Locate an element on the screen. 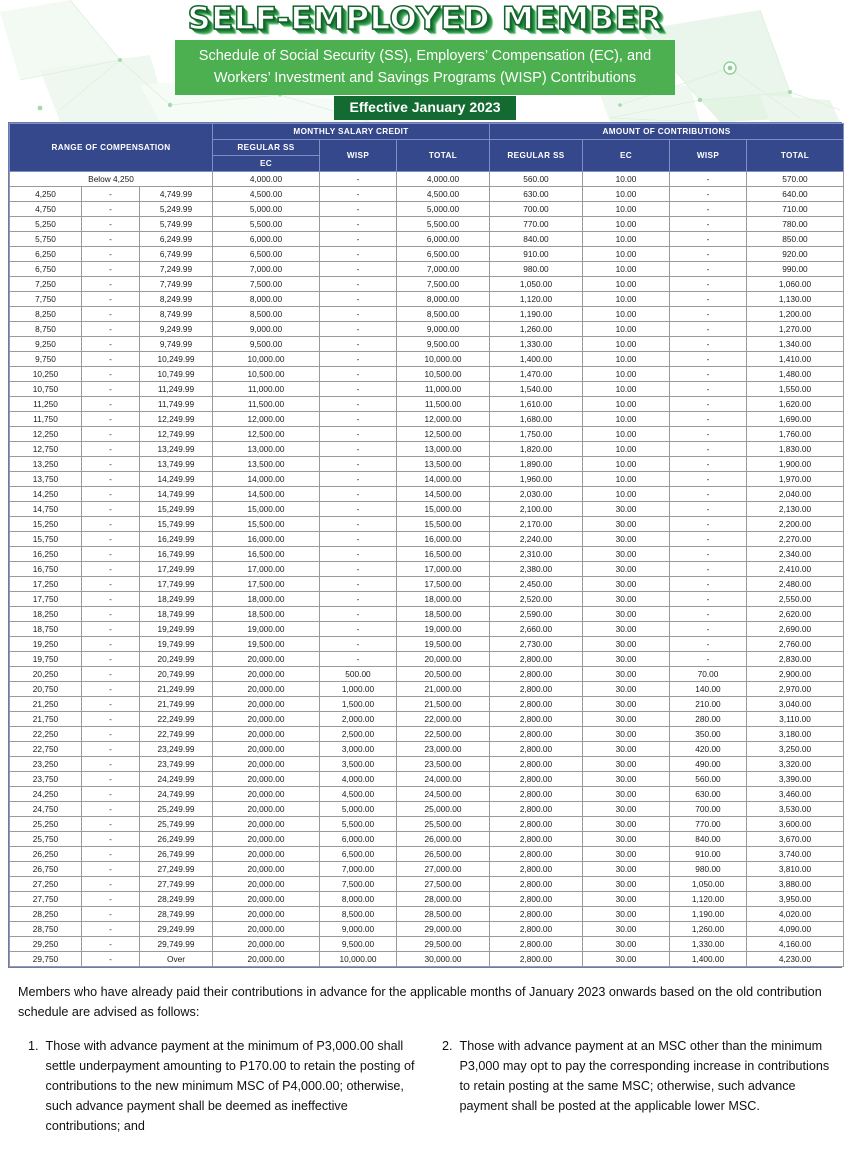 This screenshot has width=850, height=1175. cell-msc-total: 25,500.00 is located at coordinates (443, 824).